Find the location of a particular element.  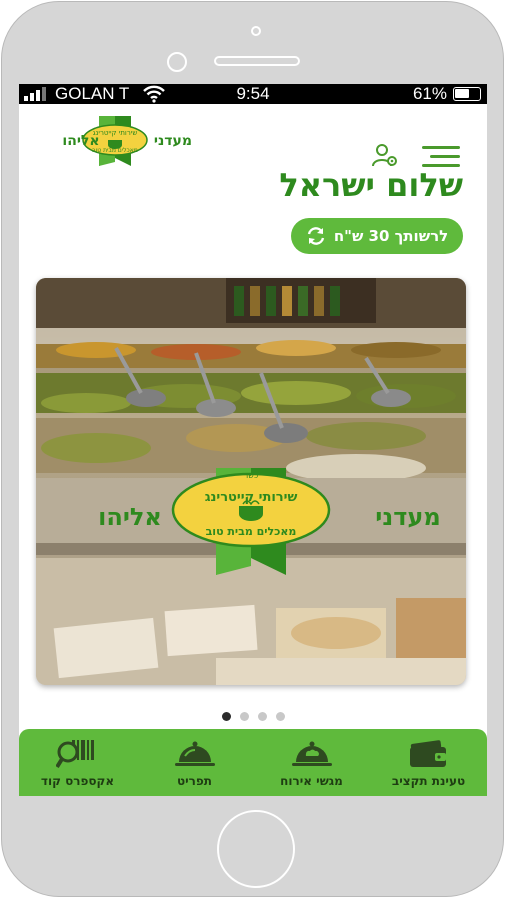

nav-hosting-trays: מגשי אירוח is located at coordinates (311, 762).